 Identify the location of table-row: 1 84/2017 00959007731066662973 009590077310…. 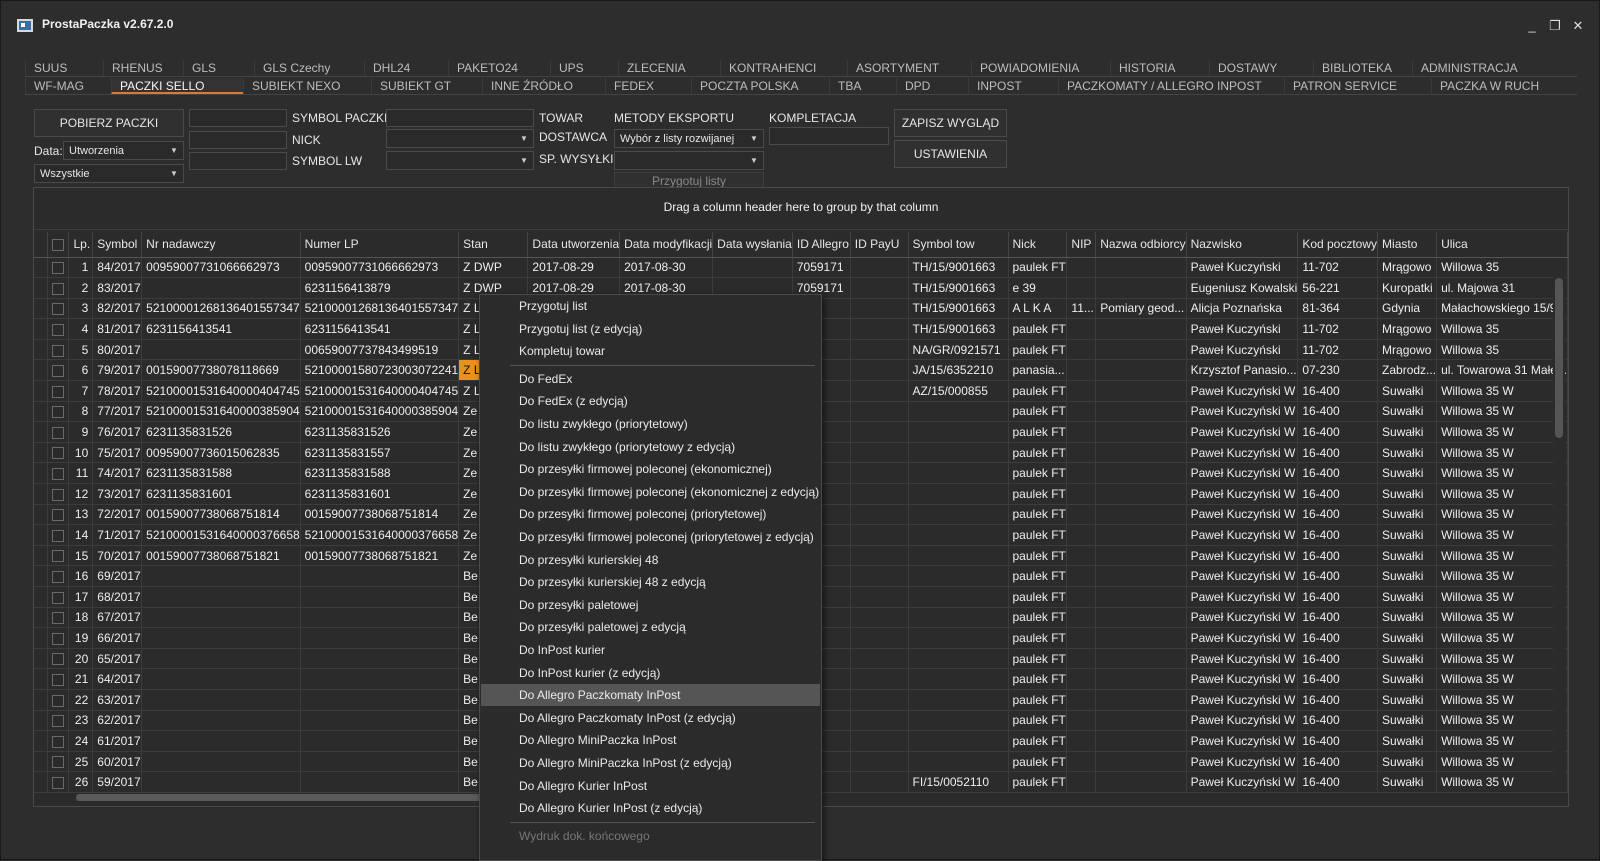
(801, 268).